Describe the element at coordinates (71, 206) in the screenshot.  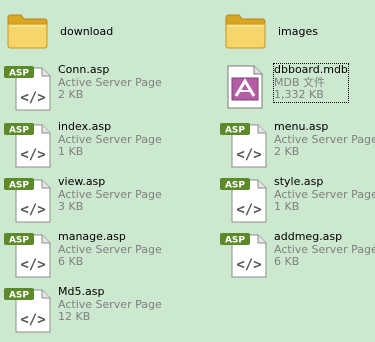
I see `file-size: 3 KB` at that location.